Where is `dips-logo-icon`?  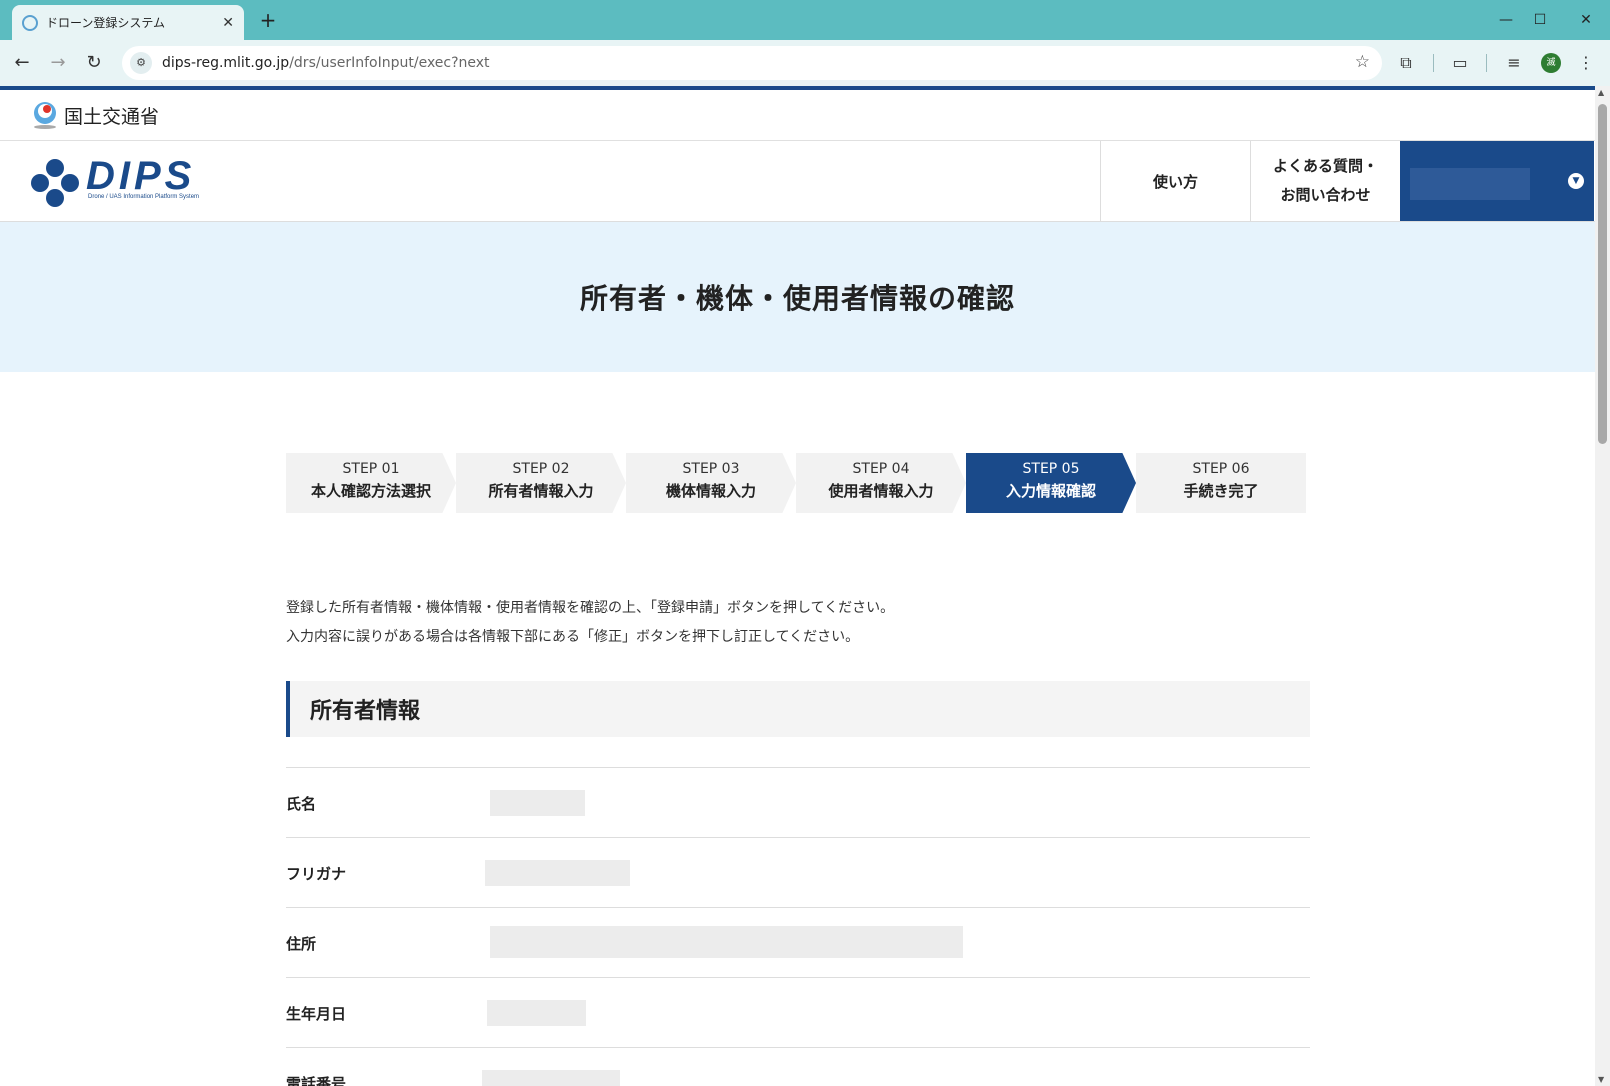 dips-logo-icon is located at coordinates (55, 183).